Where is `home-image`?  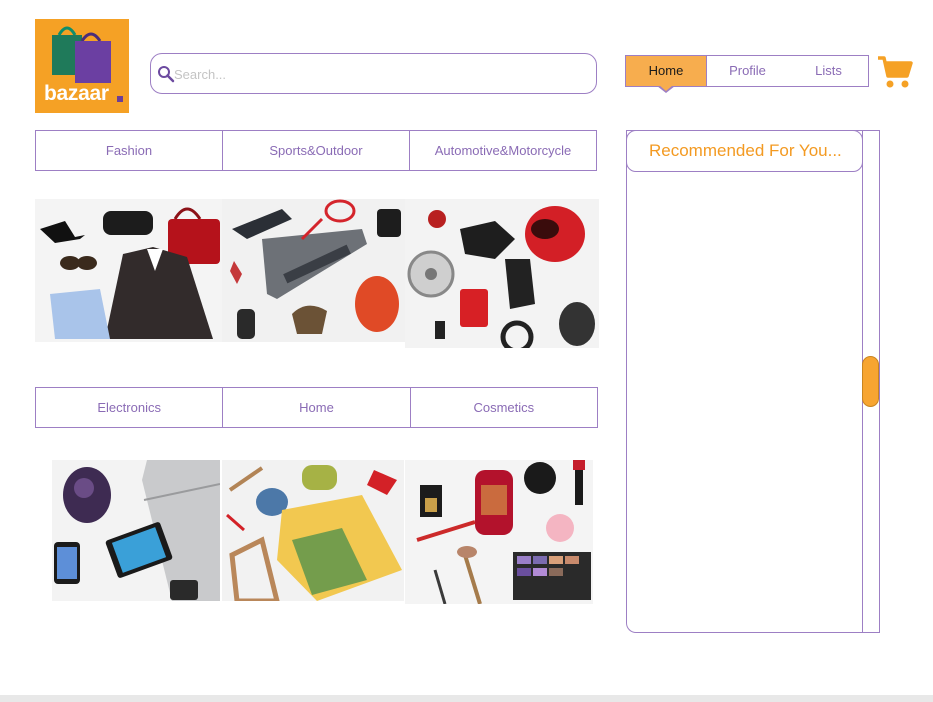
home-image is located at coordinates (313, 530).